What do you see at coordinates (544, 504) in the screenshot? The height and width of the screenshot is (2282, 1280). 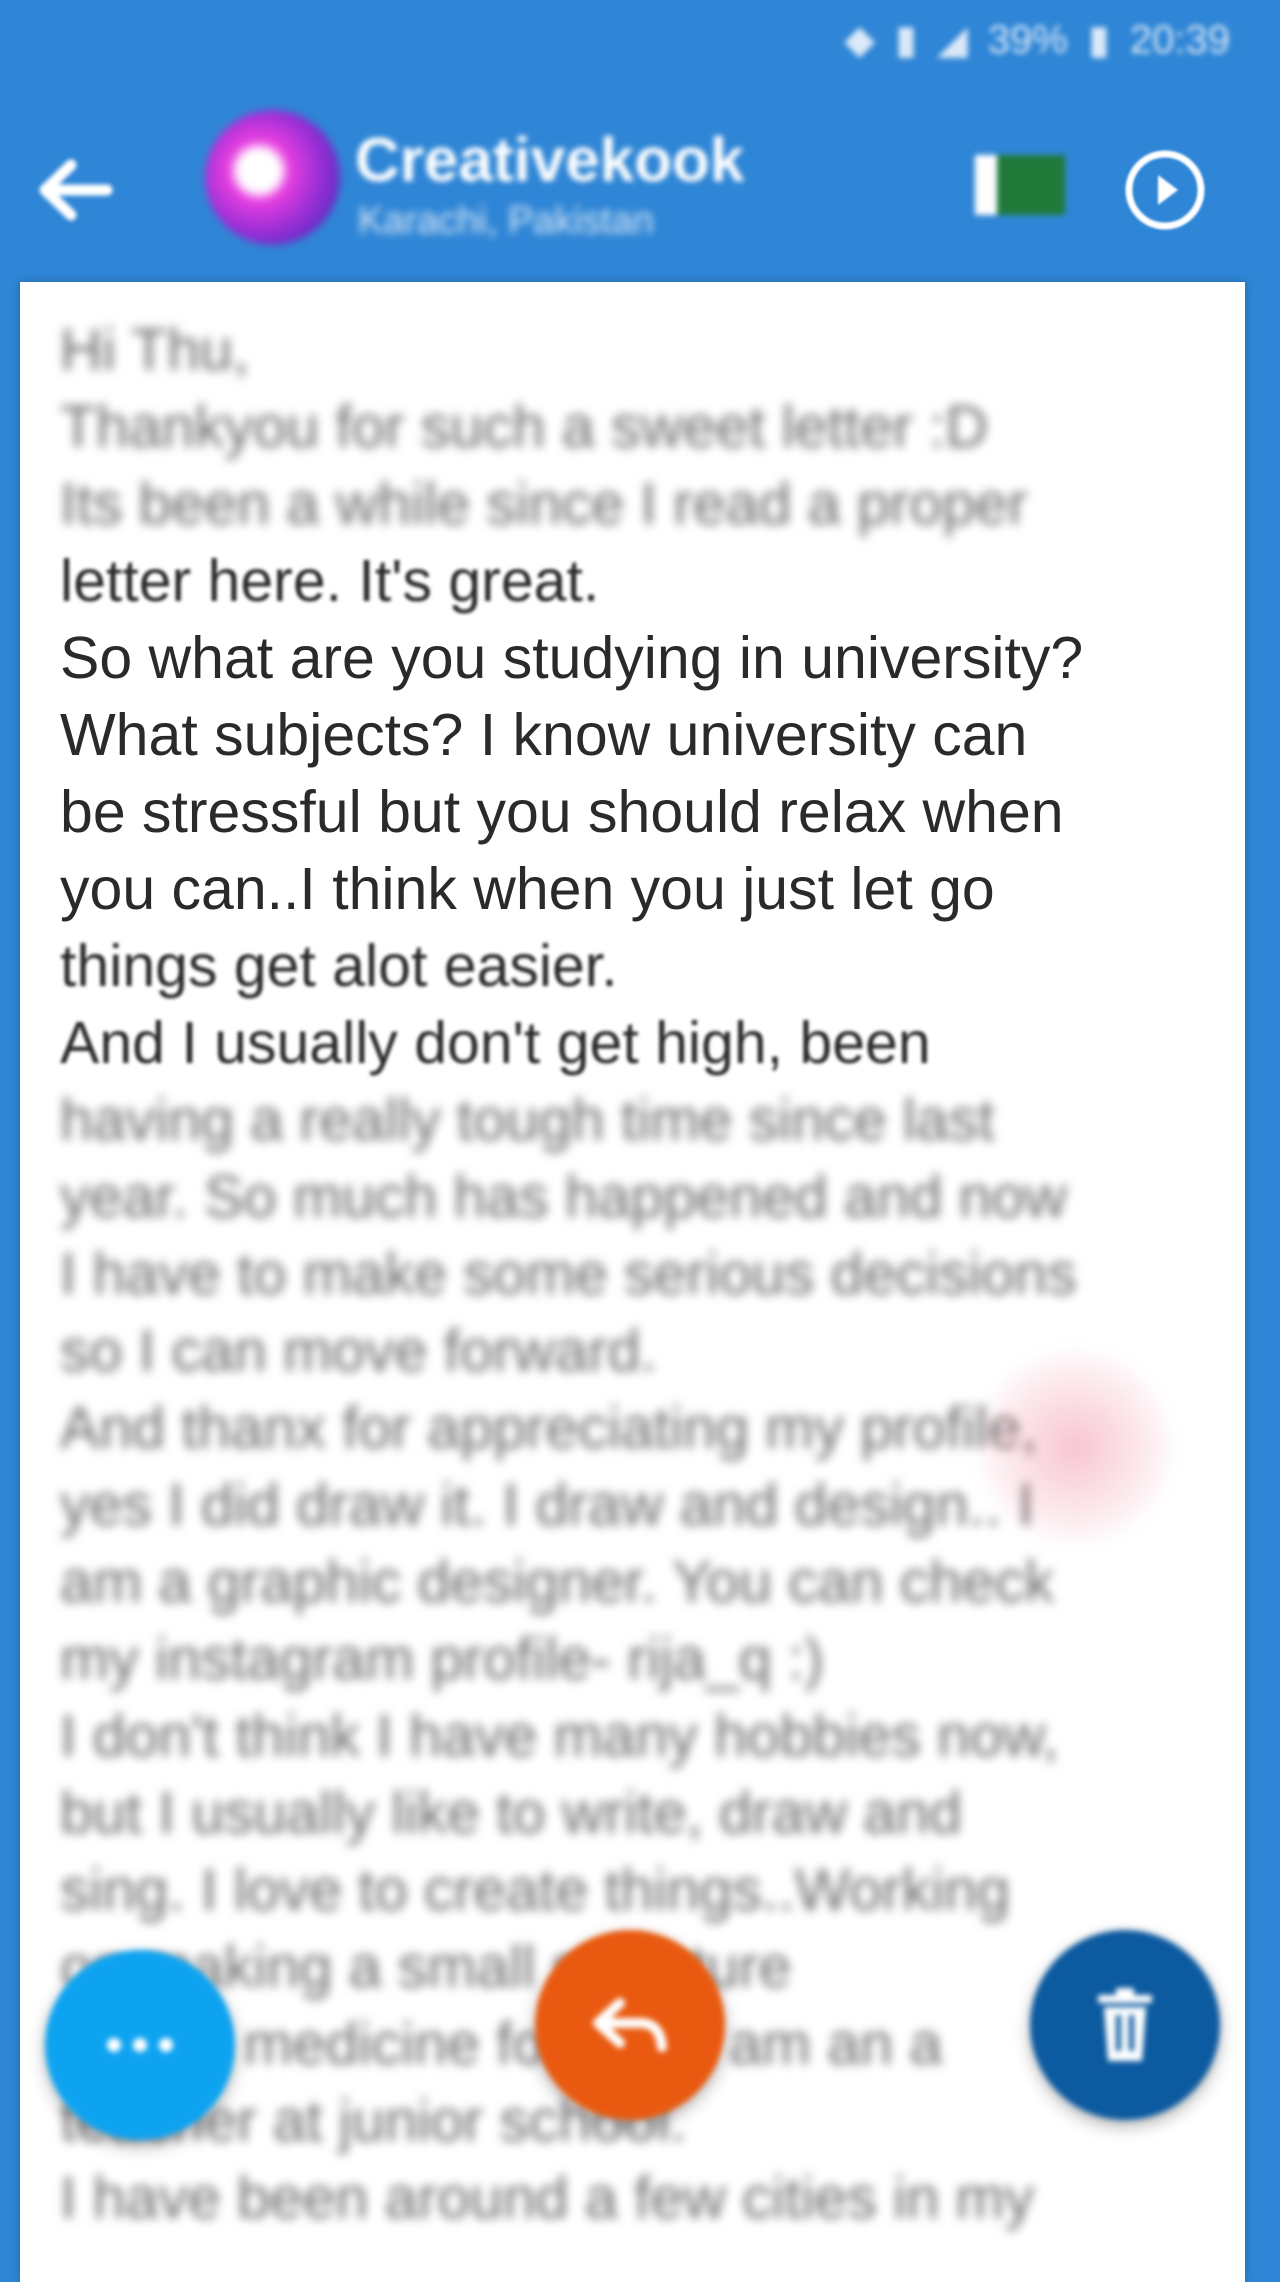 I see `letter-line: Its been a while since I read a proper` at bounding box center [544, 504].